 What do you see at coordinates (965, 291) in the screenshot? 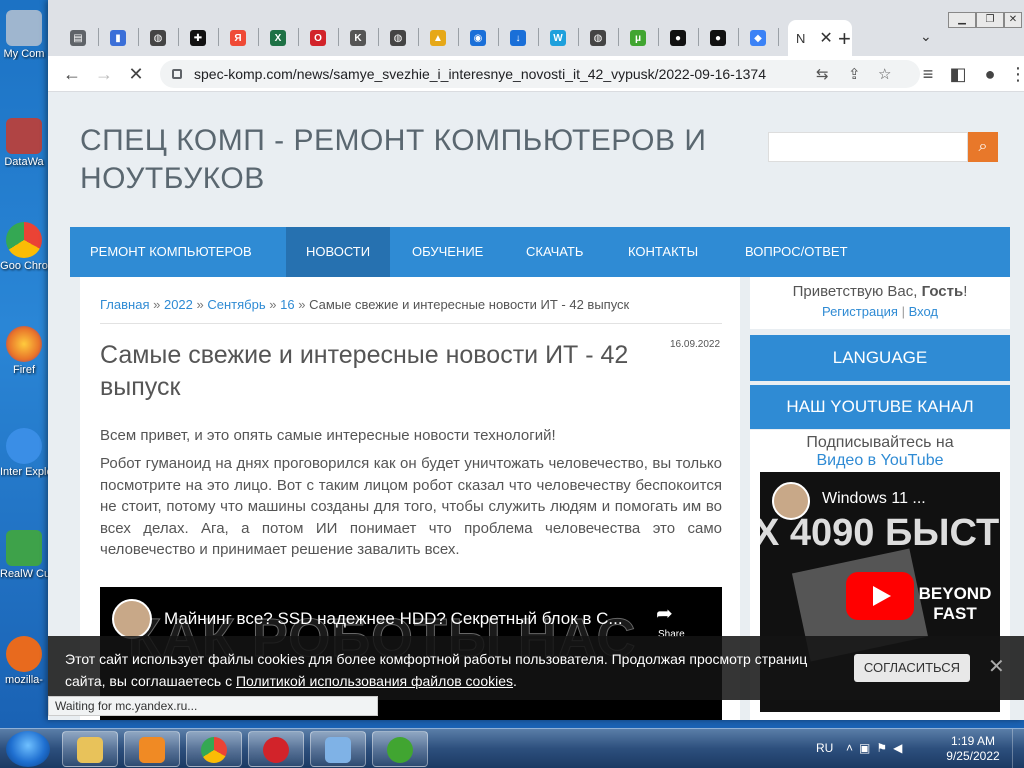
I see `greeting-suffix: !` at bounding box center [965, 291].